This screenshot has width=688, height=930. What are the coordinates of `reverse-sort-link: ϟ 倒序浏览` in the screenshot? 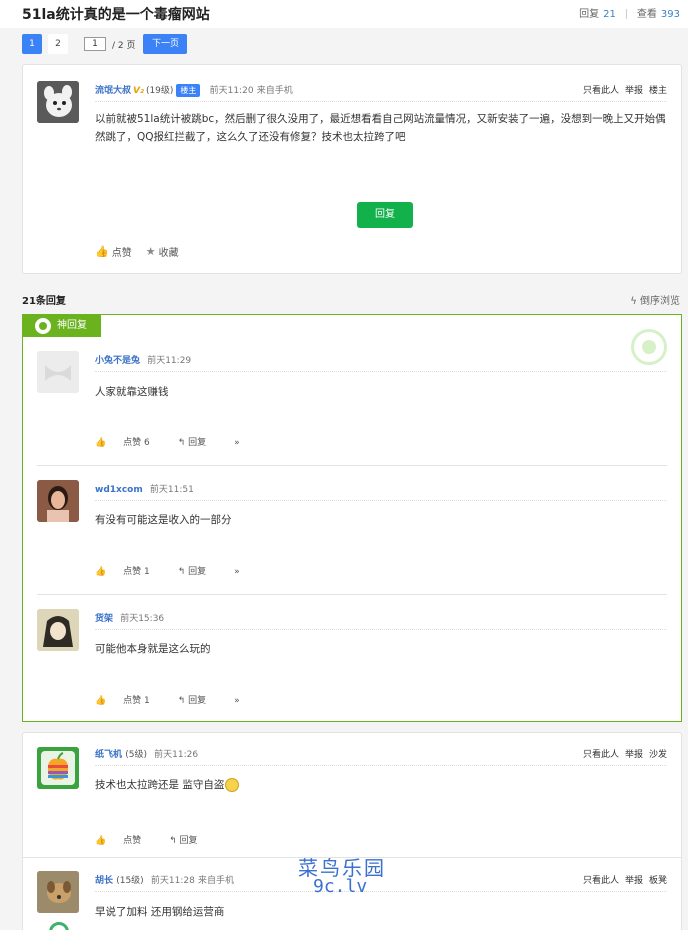 It's located at (655, 299).